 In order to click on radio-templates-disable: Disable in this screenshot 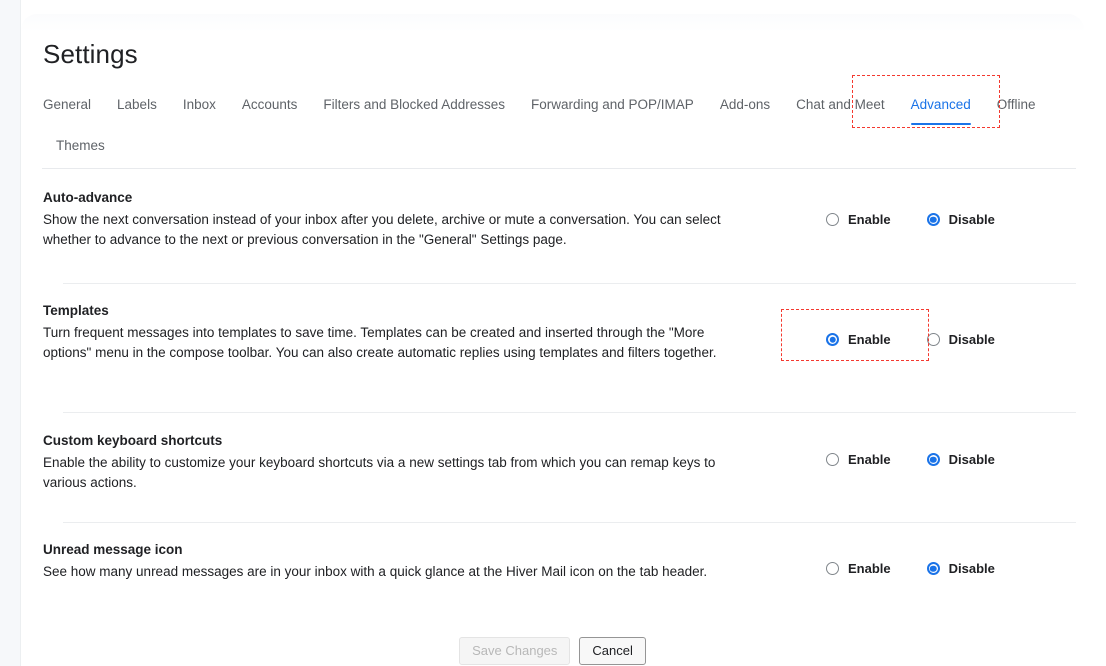, I will do `click(960, 339)`.